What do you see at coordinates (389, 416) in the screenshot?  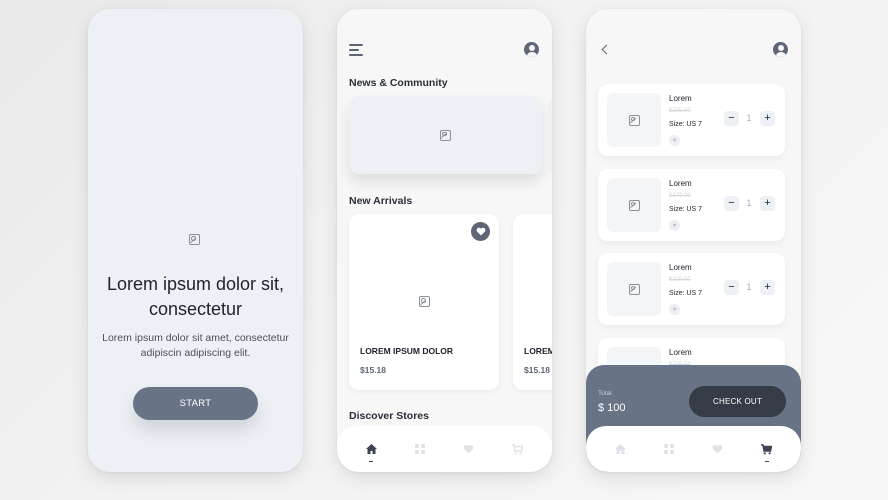 I see `discover-stores-title: Discover Stores` at bounding box center [389, 416].